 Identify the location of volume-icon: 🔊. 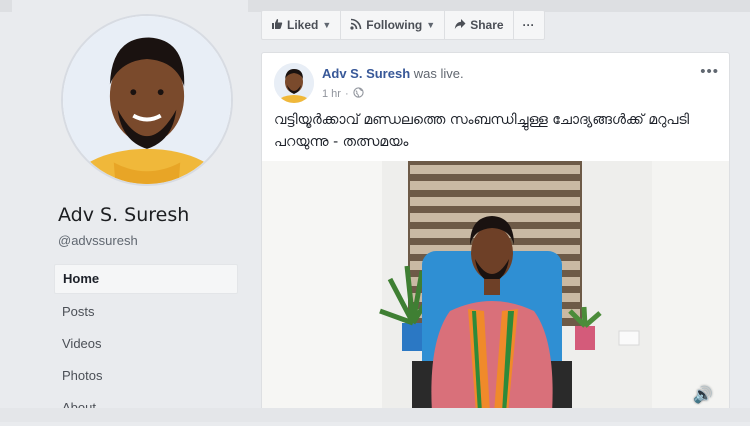
(703, 395).